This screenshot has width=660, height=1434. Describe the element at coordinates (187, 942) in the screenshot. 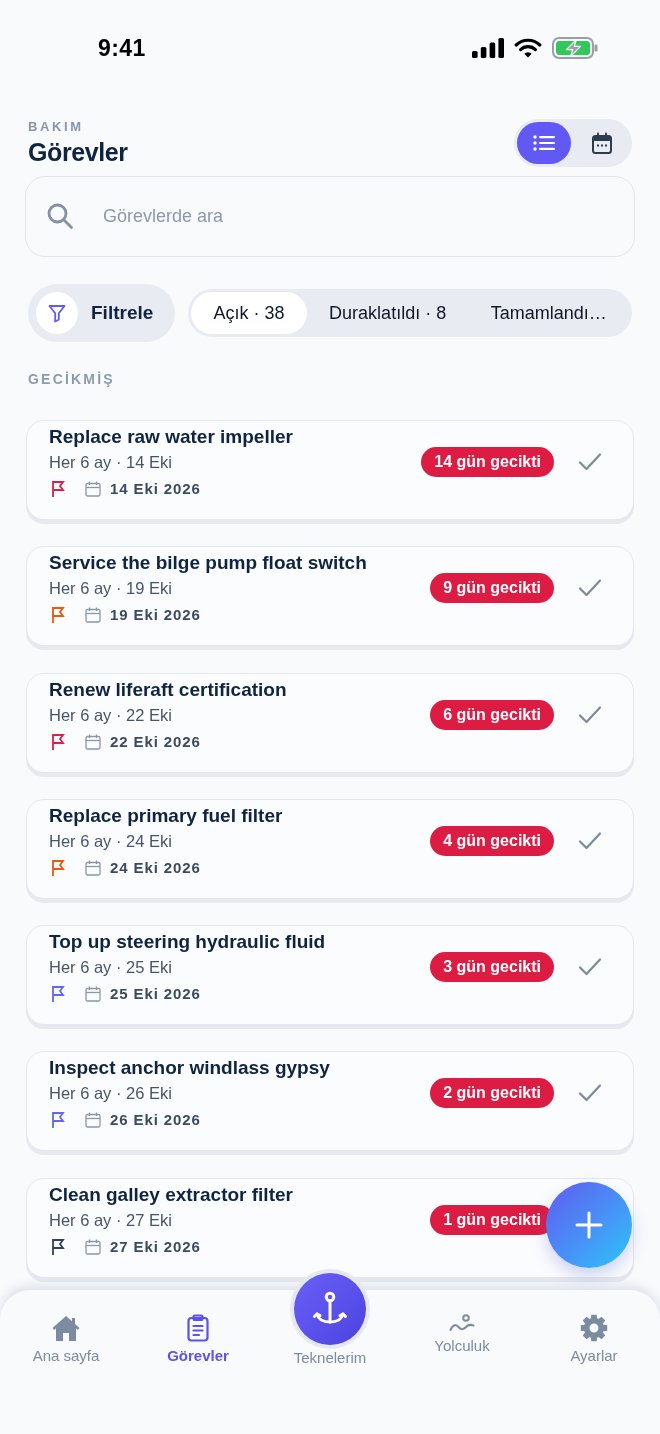

I see `task-title: Top up steering hydraulic fluid` at that location.